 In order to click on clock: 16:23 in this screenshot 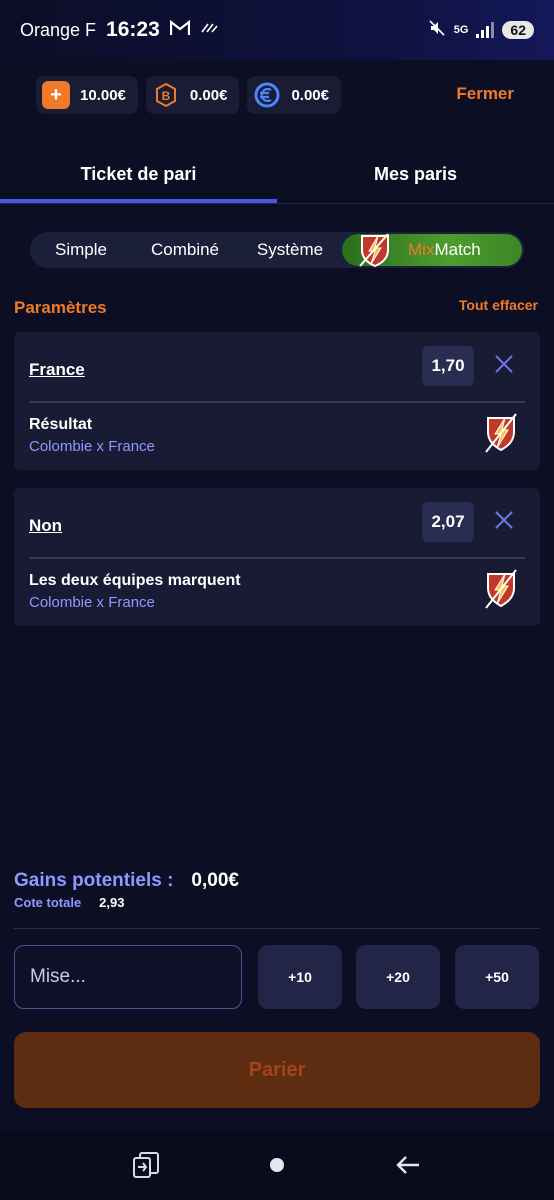, I will do `click(133, 29)`.